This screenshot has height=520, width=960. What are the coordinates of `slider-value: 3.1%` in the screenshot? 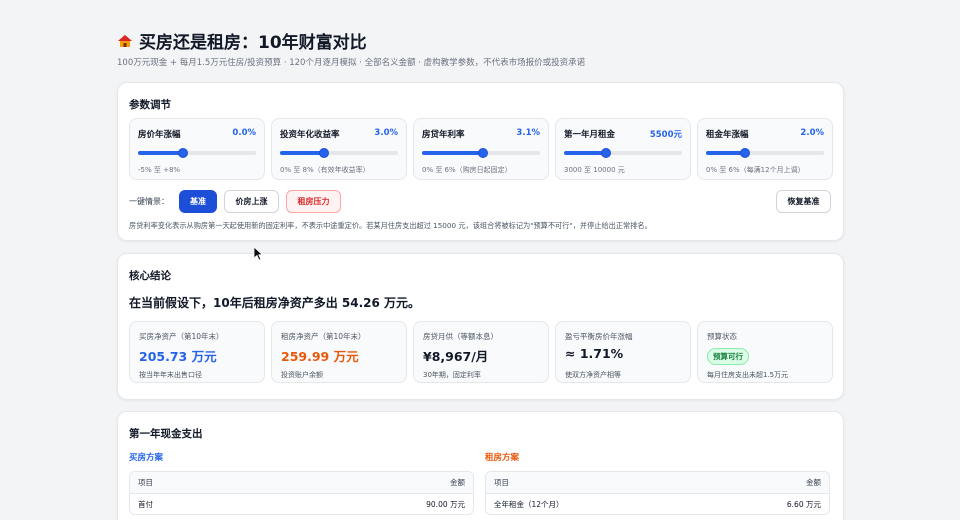 It's located at (528, 133).